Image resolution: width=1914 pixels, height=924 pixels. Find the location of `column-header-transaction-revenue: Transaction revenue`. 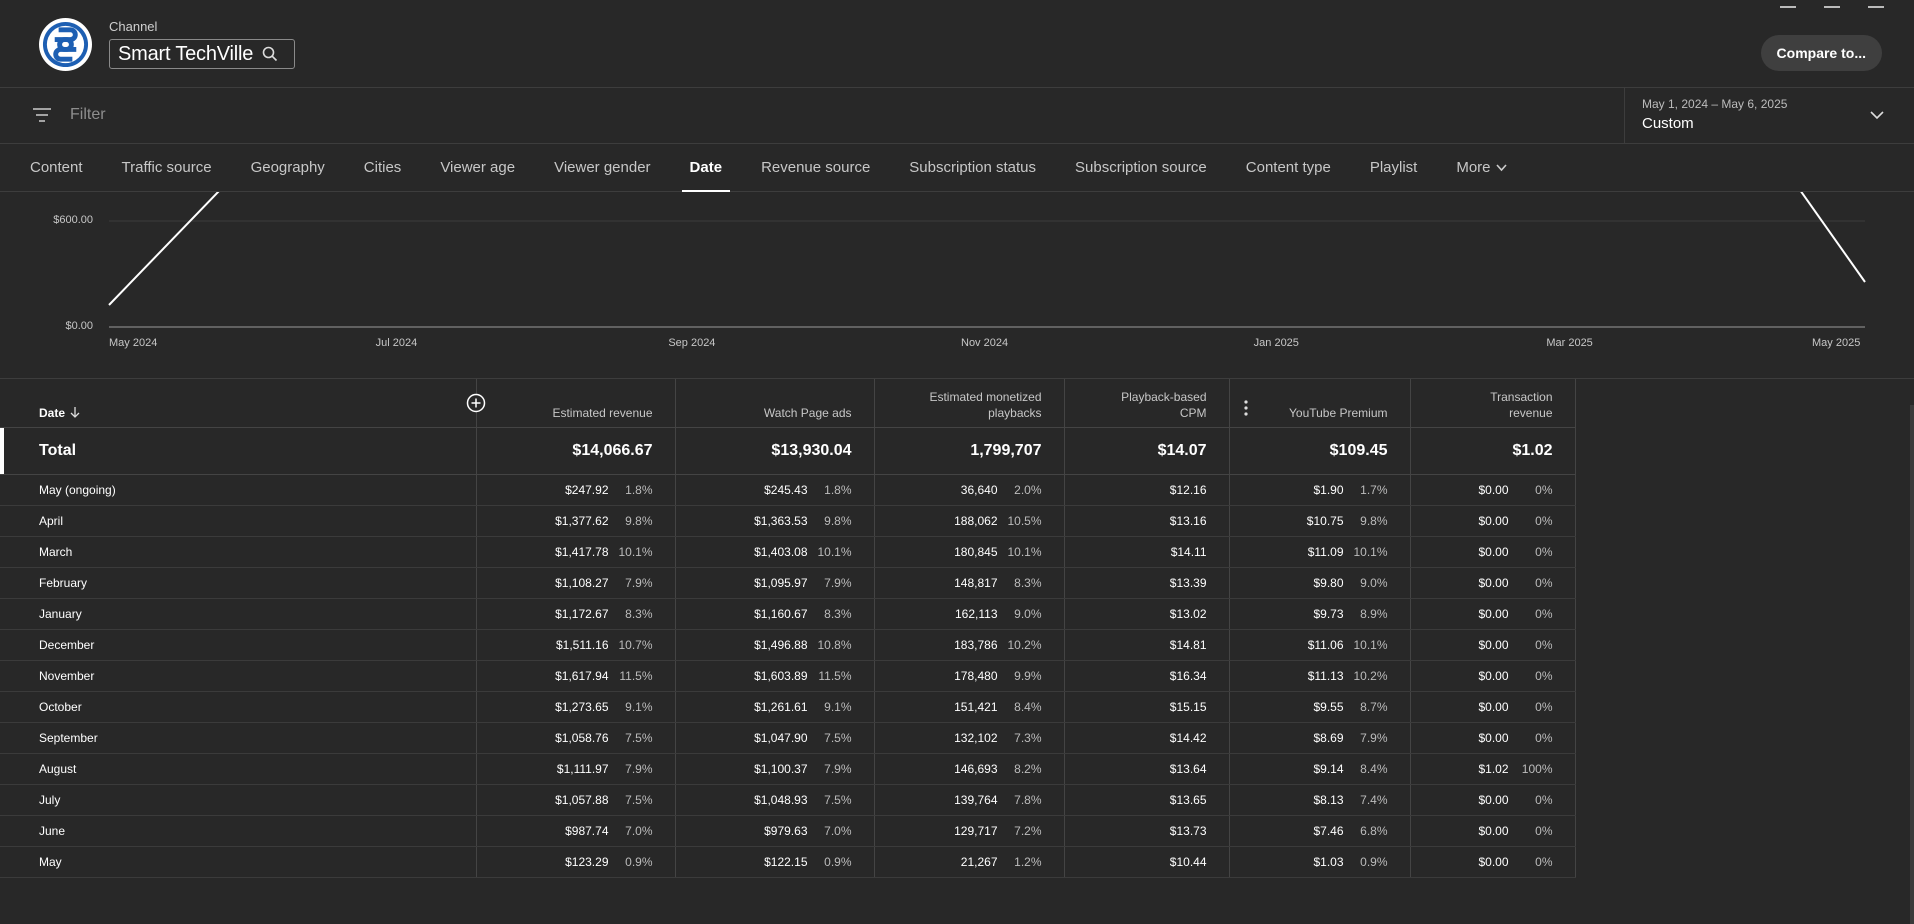

column-header-transaction-revenue: Transaction revenue is located at coordinates (1493, 403).